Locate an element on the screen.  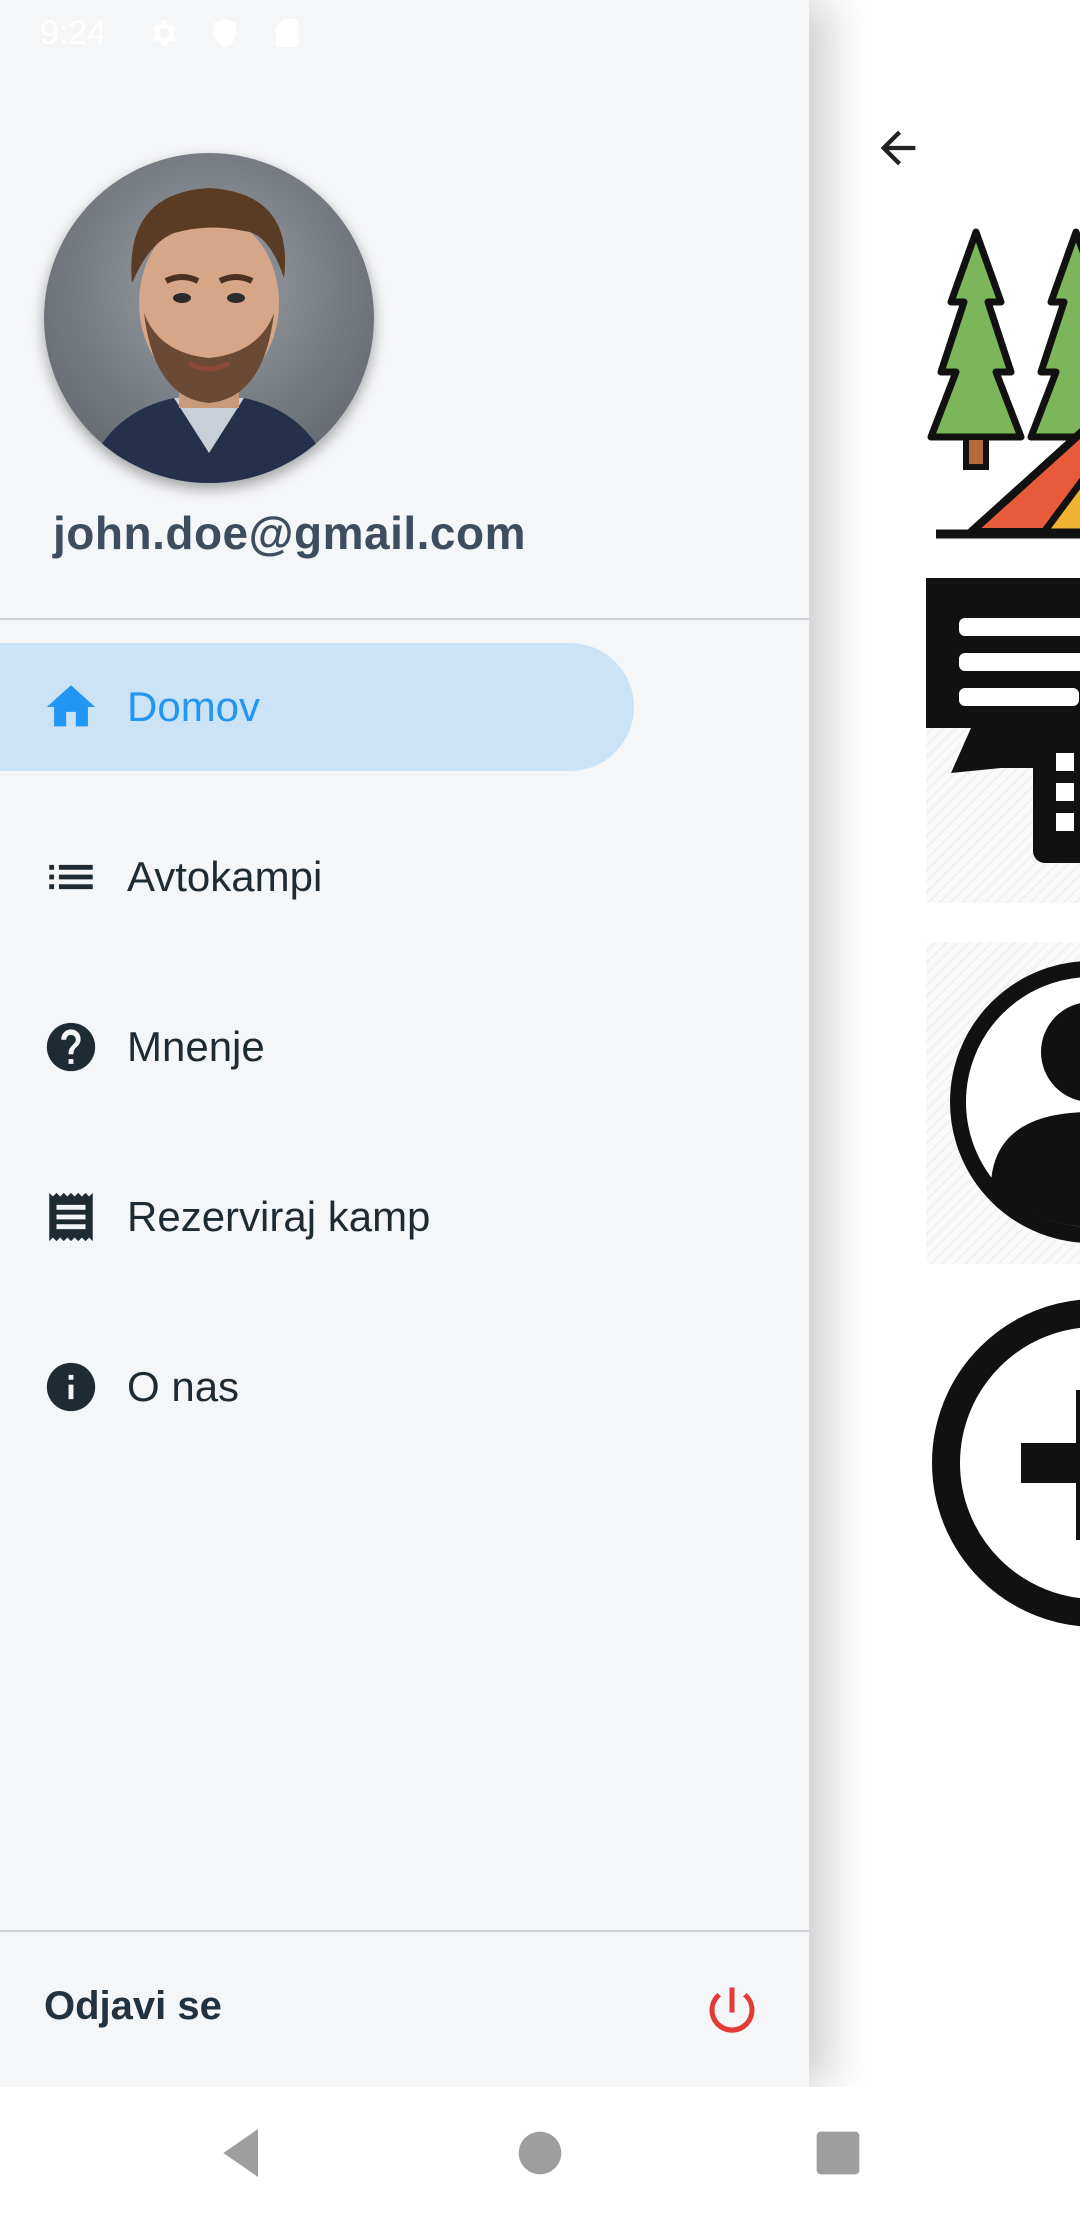
back-triangle-icon is located at coordinates (242, 2153).